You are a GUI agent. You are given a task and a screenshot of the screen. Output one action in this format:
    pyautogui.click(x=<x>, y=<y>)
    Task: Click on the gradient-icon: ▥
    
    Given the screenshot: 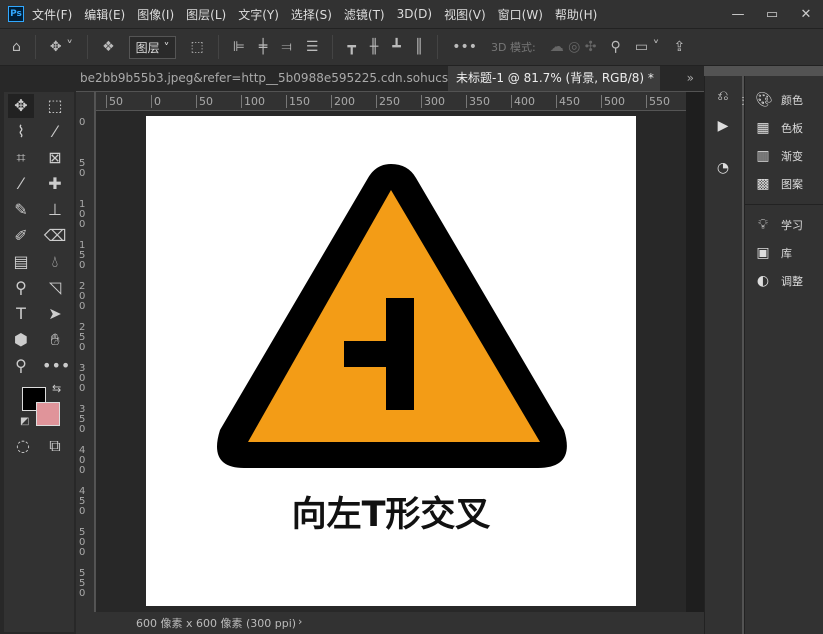 What is the action you would take?
    pyautogui.click(x=763, y=156)
    